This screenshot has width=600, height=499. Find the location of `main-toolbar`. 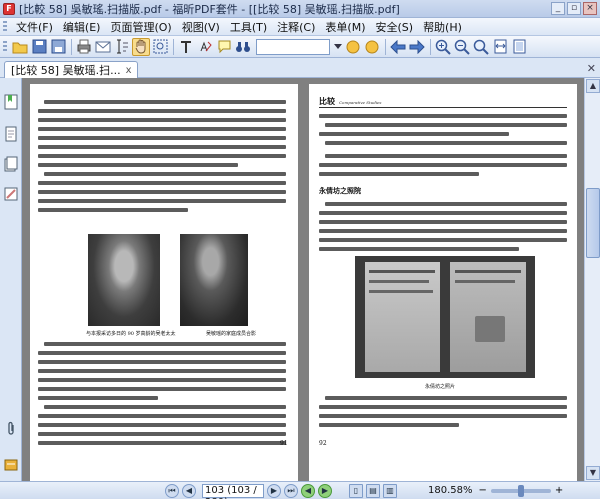

main-toolbar is located at coordinates (300, 47).